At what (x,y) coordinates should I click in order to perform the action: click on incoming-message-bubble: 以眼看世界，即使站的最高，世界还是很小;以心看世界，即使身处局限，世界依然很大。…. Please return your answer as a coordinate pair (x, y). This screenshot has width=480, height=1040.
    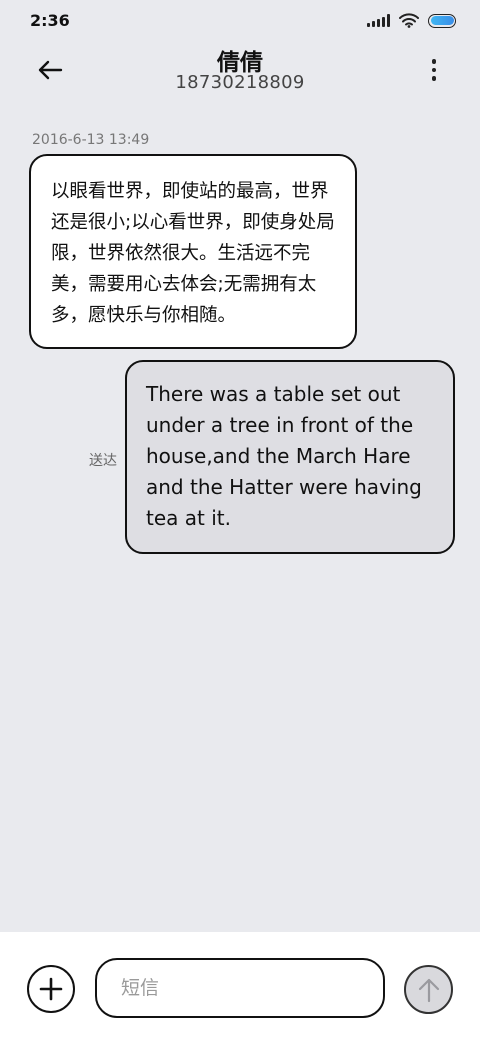
    Looking at the image, I should click on (193, 251).